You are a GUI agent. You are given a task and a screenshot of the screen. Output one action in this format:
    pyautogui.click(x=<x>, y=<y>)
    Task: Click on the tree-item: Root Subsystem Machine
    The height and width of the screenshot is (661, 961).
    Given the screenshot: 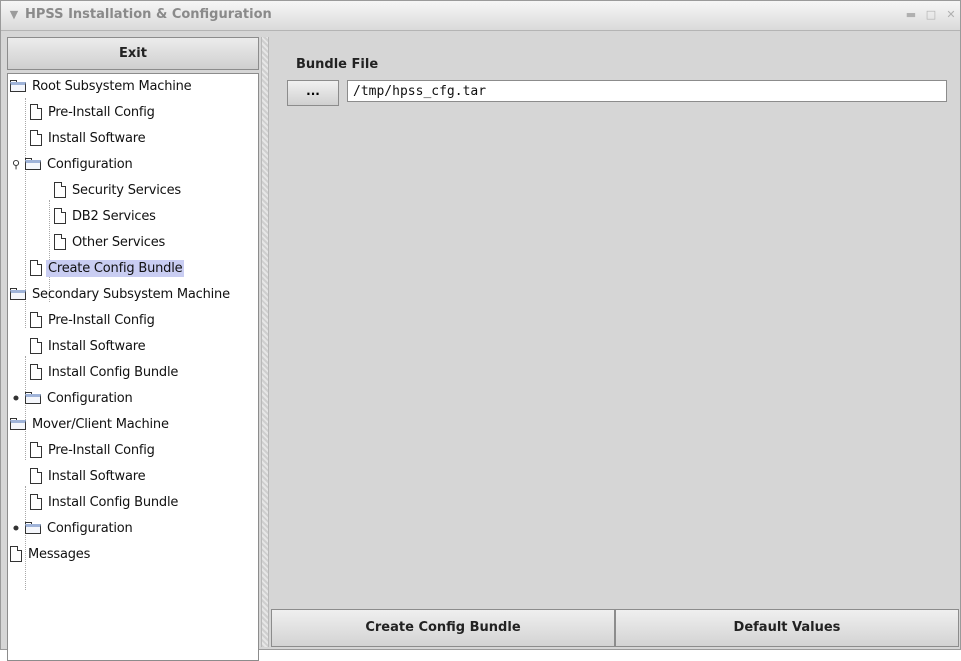 What is the action you would take?
    pyautogui.click(x=101, y=86)
    